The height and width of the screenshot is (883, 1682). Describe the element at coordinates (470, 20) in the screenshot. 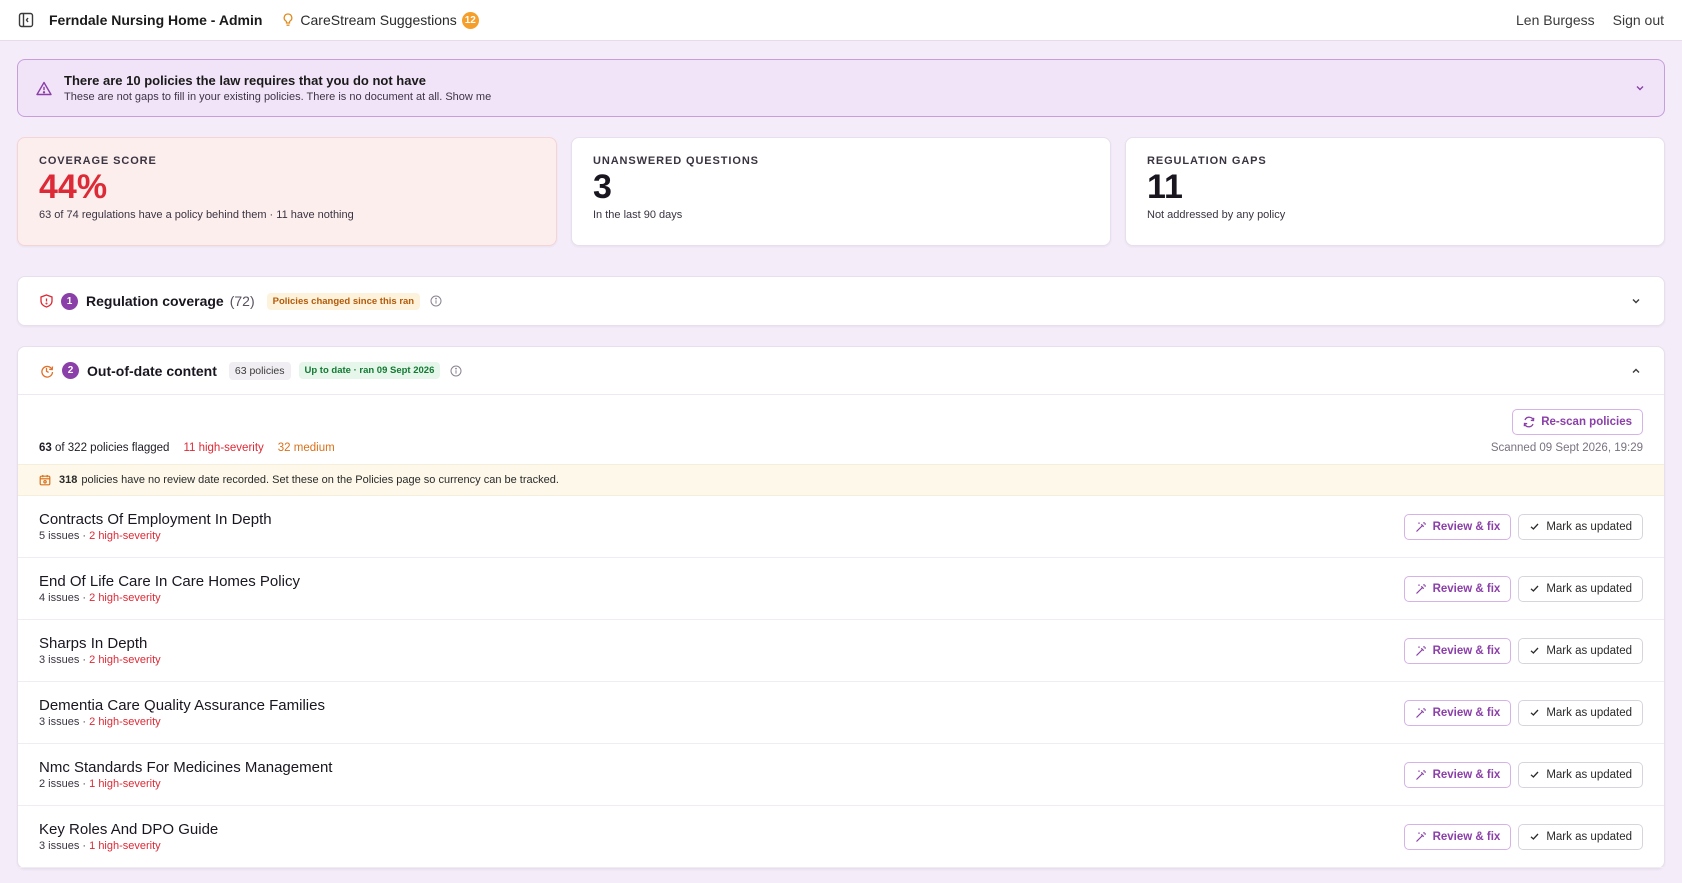

I see `suggestions-count-badge: 12` at that location.